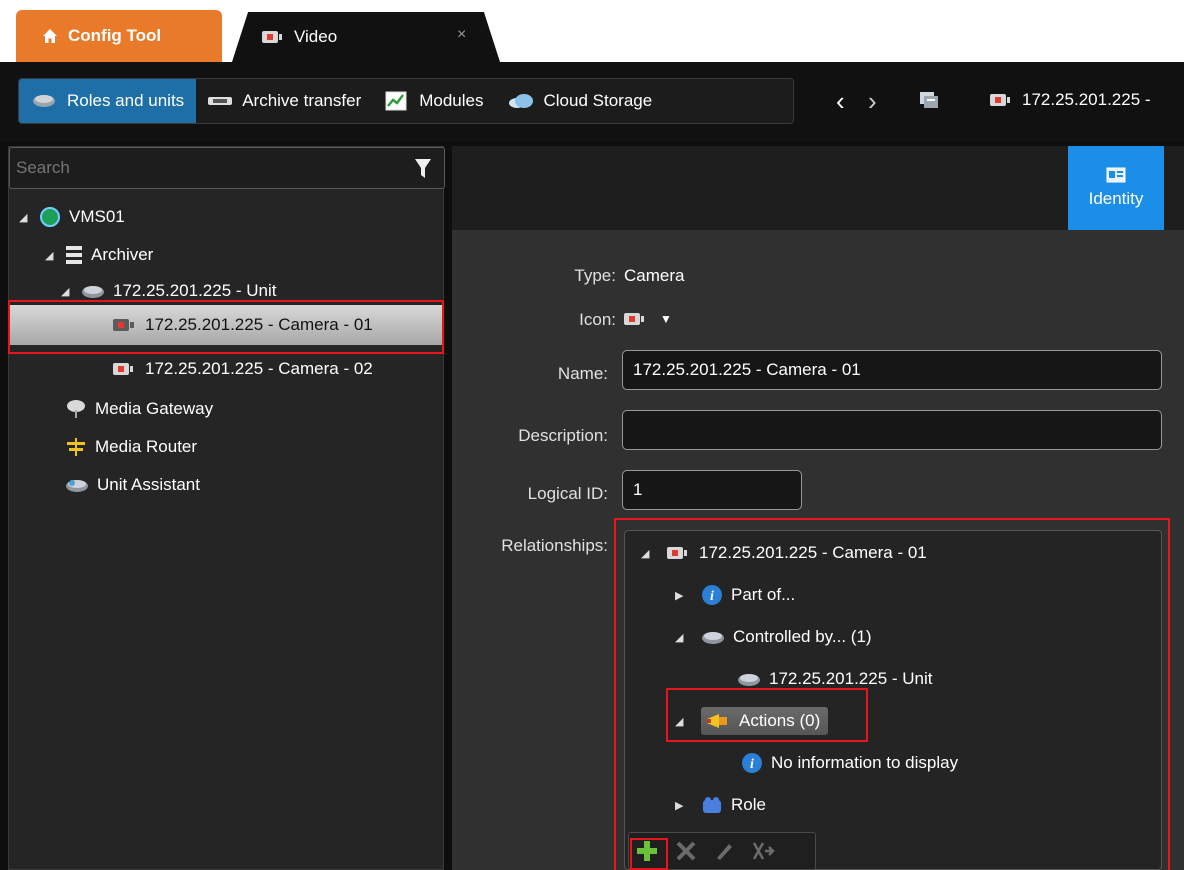 The image size is (1184, 870). I want to click on unit-assistant-icon, so click(77, 485).